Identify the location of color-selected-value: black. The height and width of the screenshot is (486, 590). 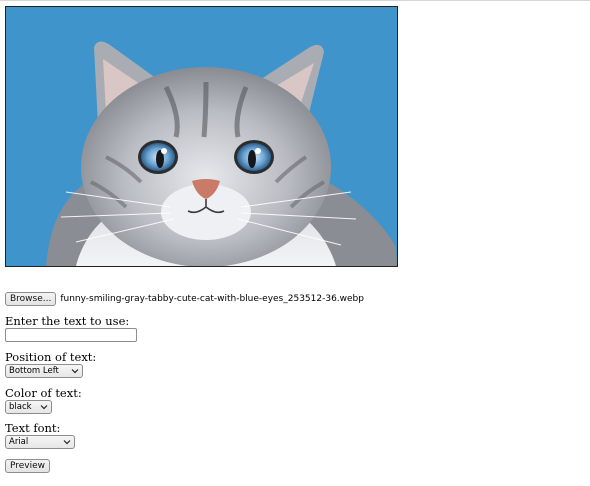
(20, 407).